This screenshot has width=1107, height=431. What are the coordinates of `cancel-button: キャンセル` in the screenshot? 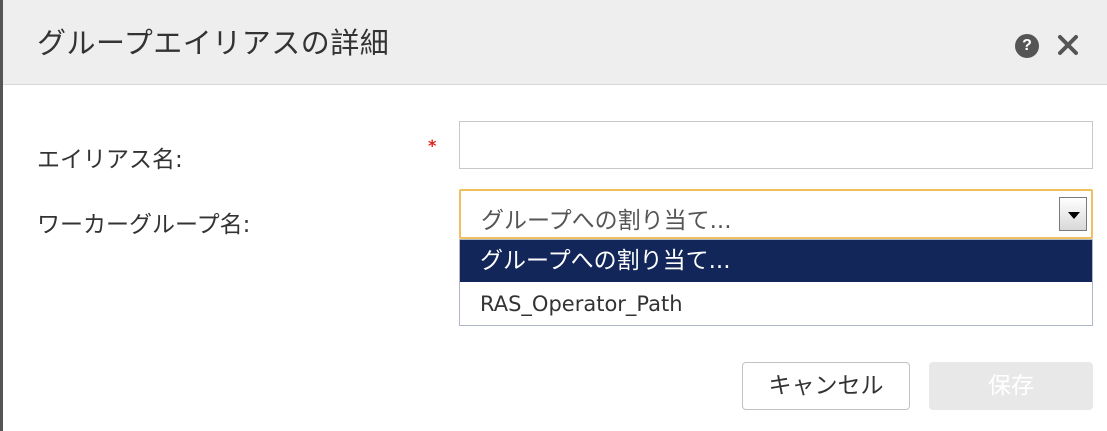 It's located at (826, 386).